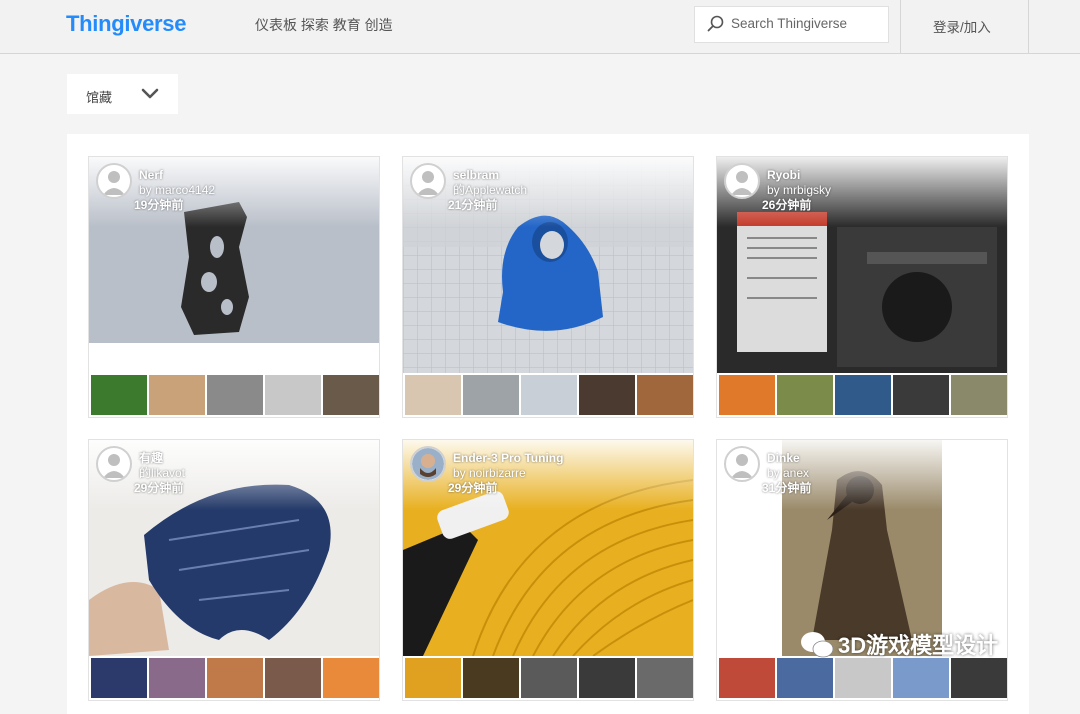 The width and height of the screenshot is (1080, 714). I want to click on chevron-down-icon, so click(150, 93).